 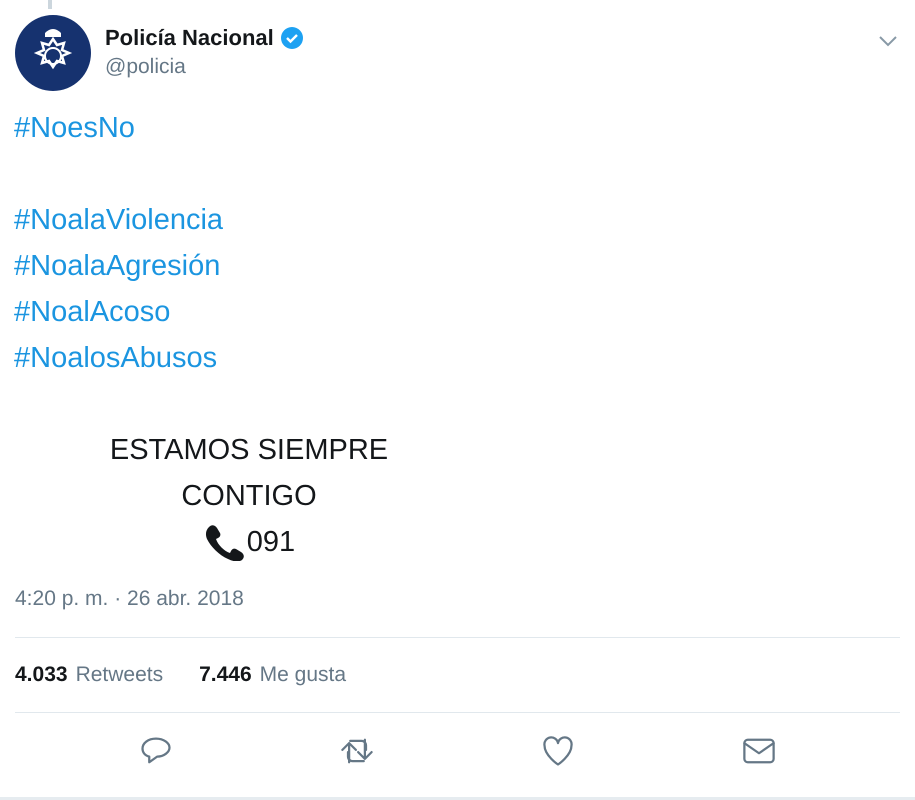 What do you see at coordinates (53, 53) in the screenshot?
I see `avatar-emblem-icon` at bounding box center [53, 53].